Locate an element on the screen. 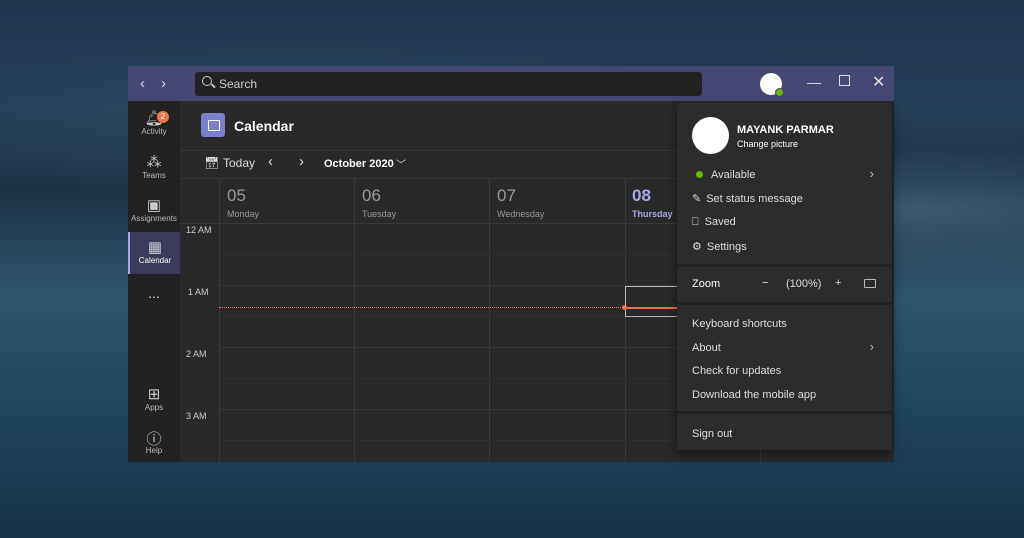 Image resolution: width=1024 pixels, height=538 pixels. sidebar-label: Calendar is located at coordinates (155, 260).